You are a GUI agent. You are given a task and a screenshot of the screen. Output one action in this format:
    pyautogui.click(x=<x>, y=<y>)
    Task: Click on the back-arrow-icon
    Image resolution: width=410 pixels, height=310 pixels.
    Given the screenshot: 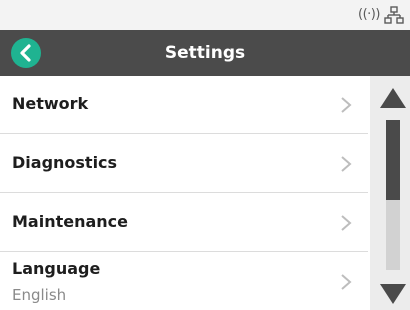 What is the action you would take?
    pyautogui.click(x=25, y=53)
    